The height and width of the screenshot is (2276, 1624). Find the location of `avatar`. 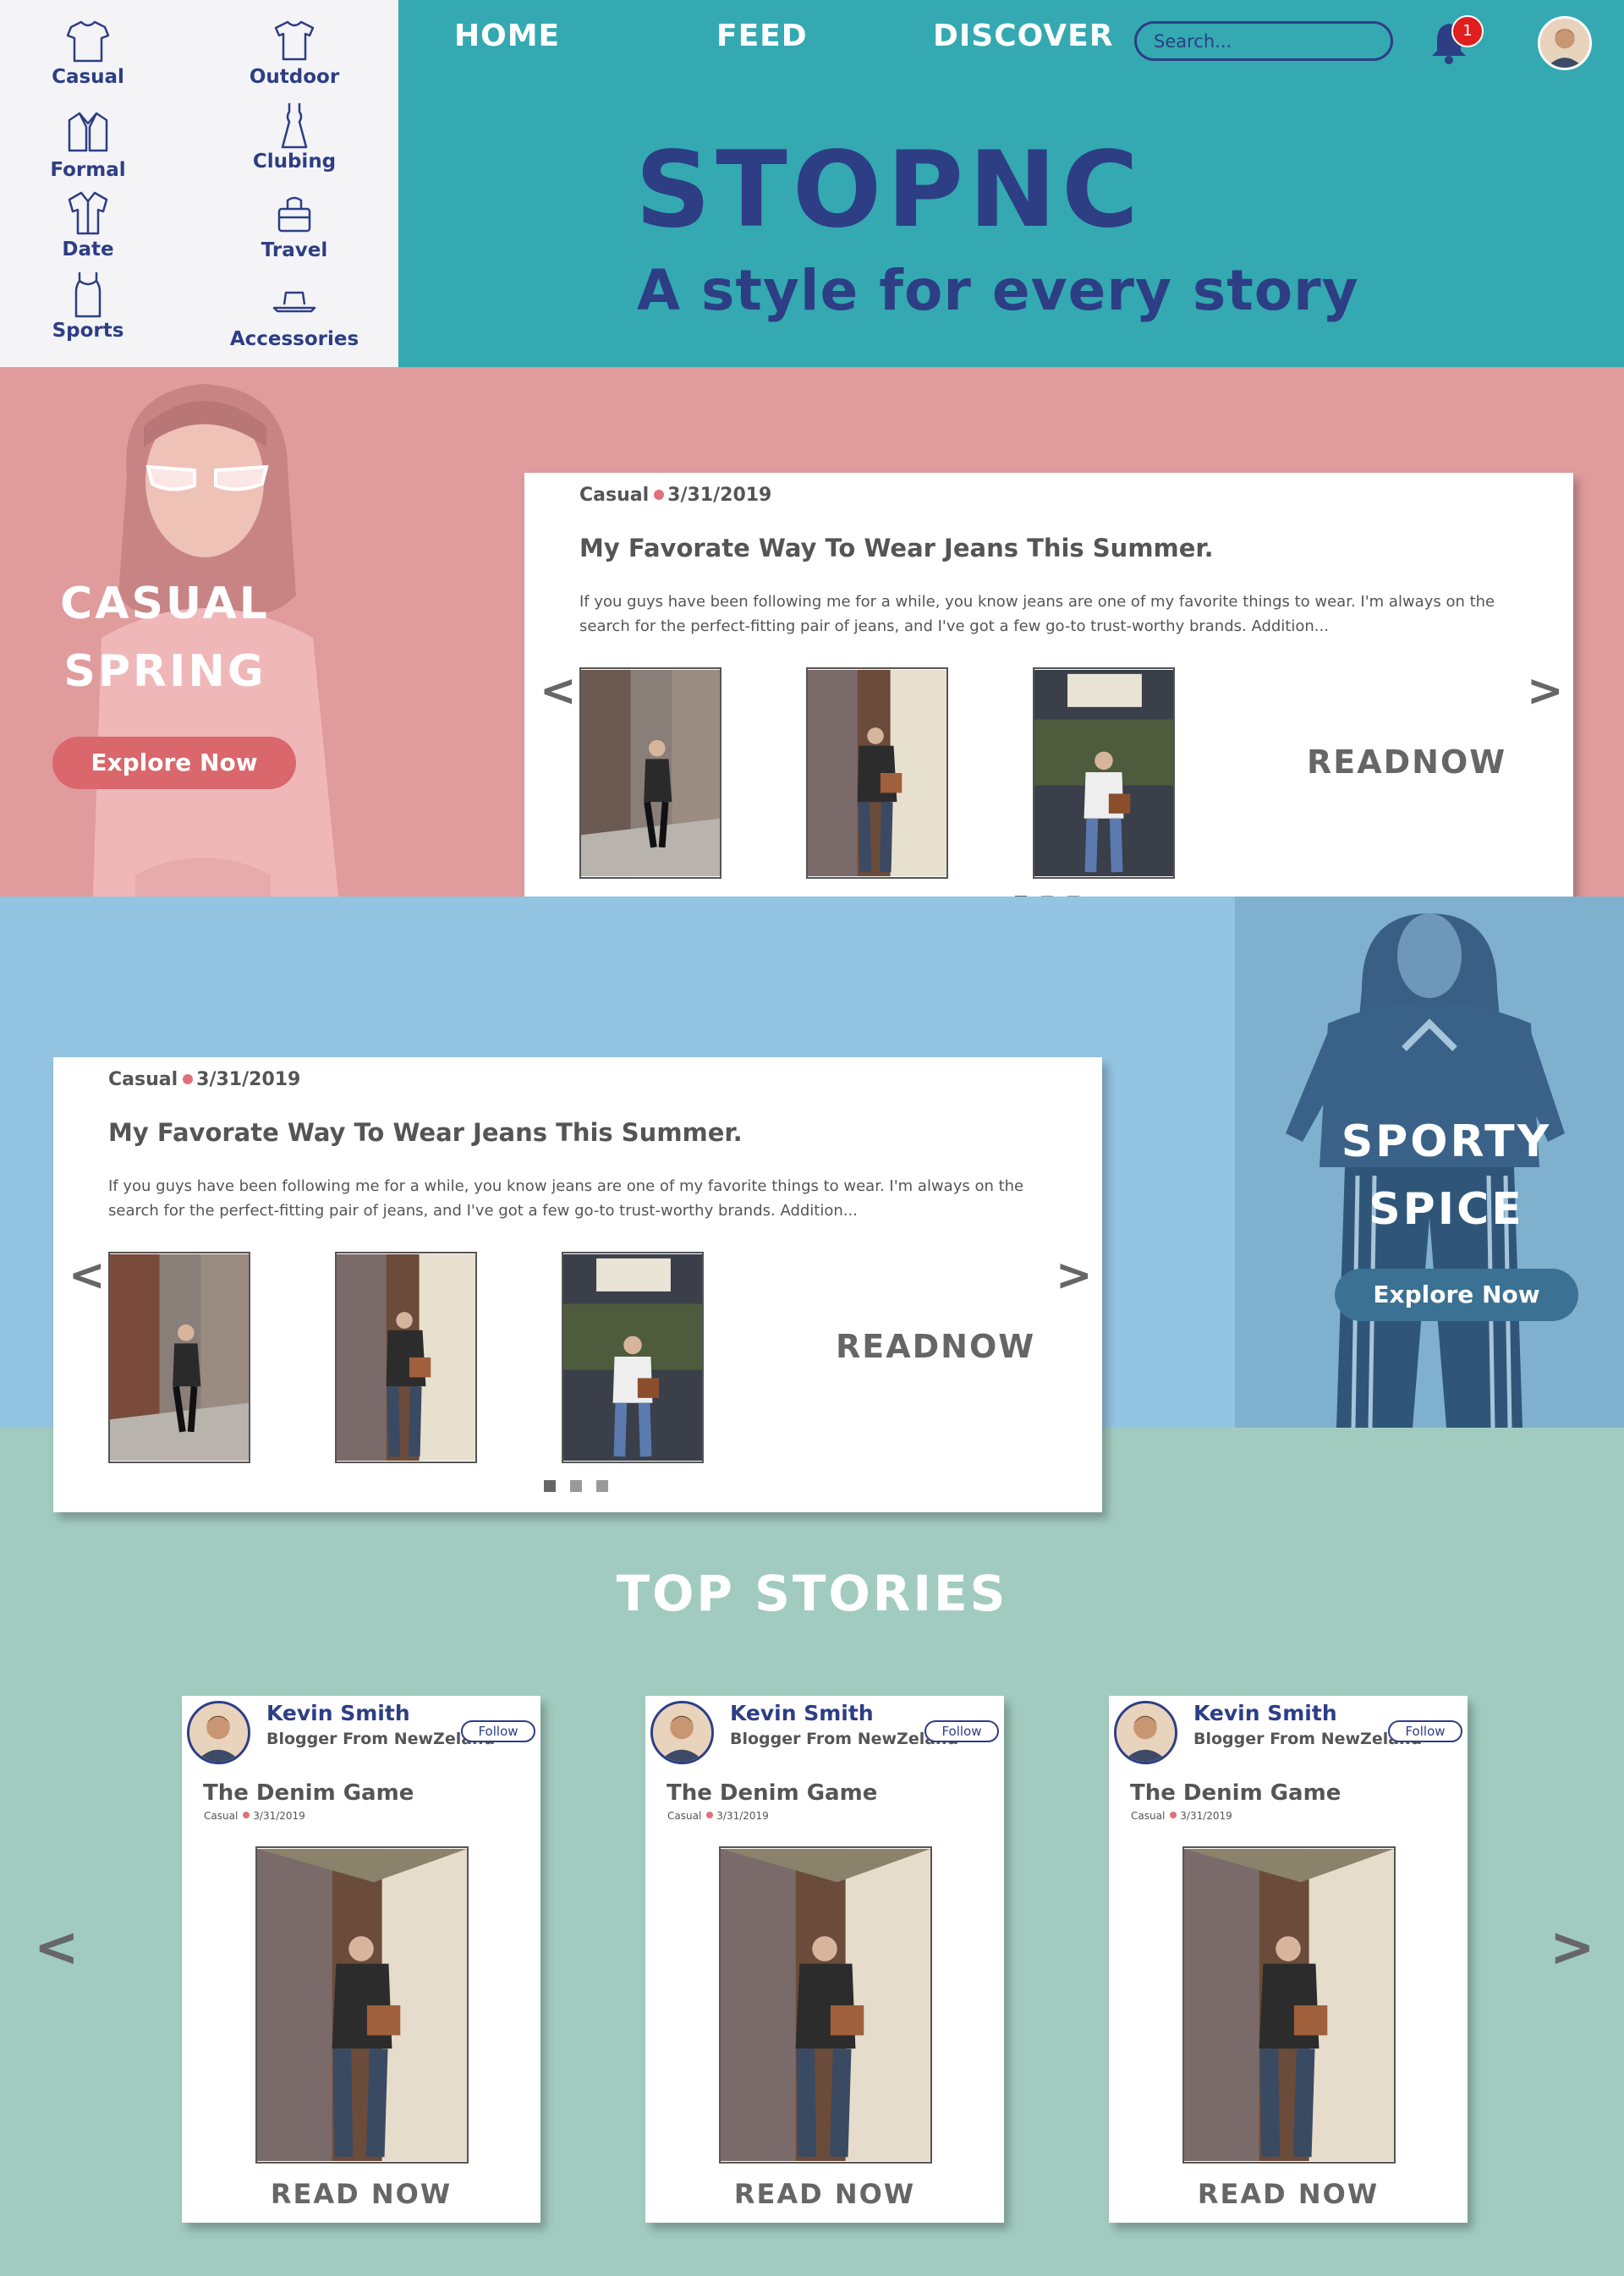

avatar is located at coordinates (1565, 43).